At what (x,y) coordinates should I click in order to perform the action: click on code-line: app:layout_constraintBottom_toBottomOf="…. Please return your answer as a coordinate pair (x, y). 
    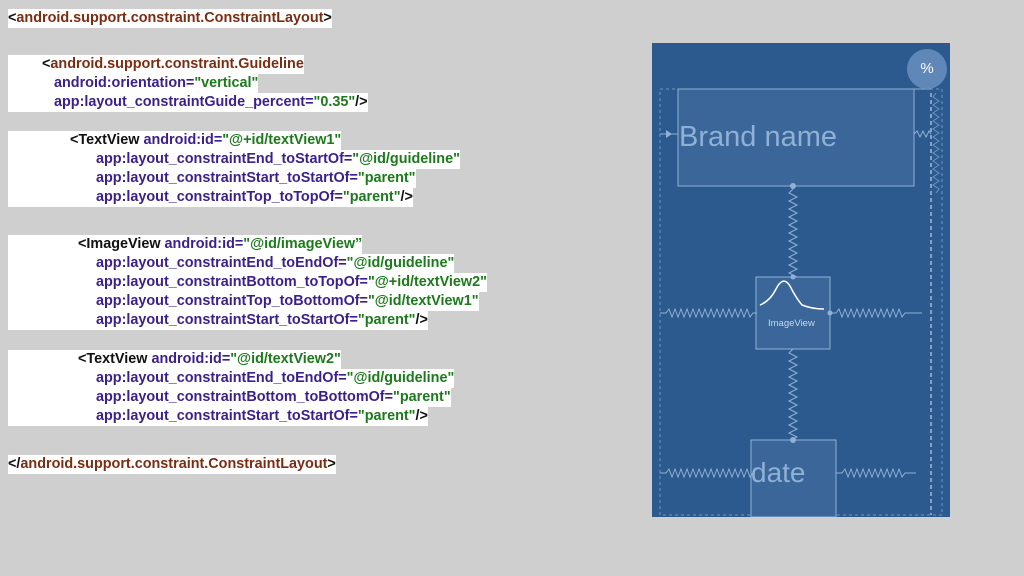
    Looking at the image, I should click on (229, 397).